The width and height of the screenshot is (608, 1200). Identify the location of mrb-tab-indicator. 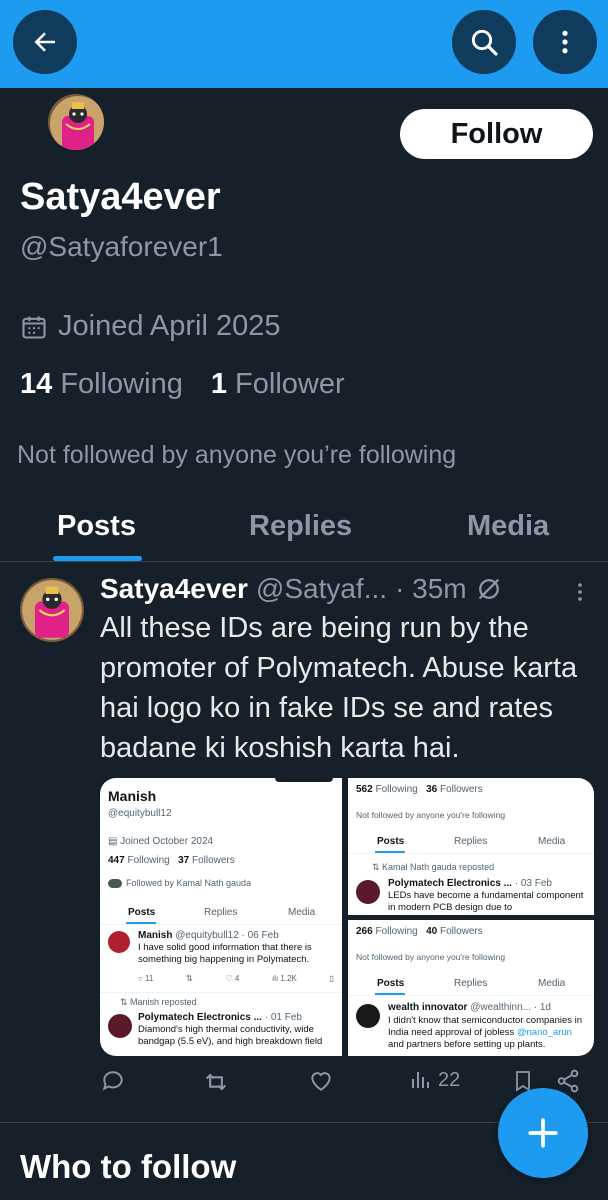
(390, 994).